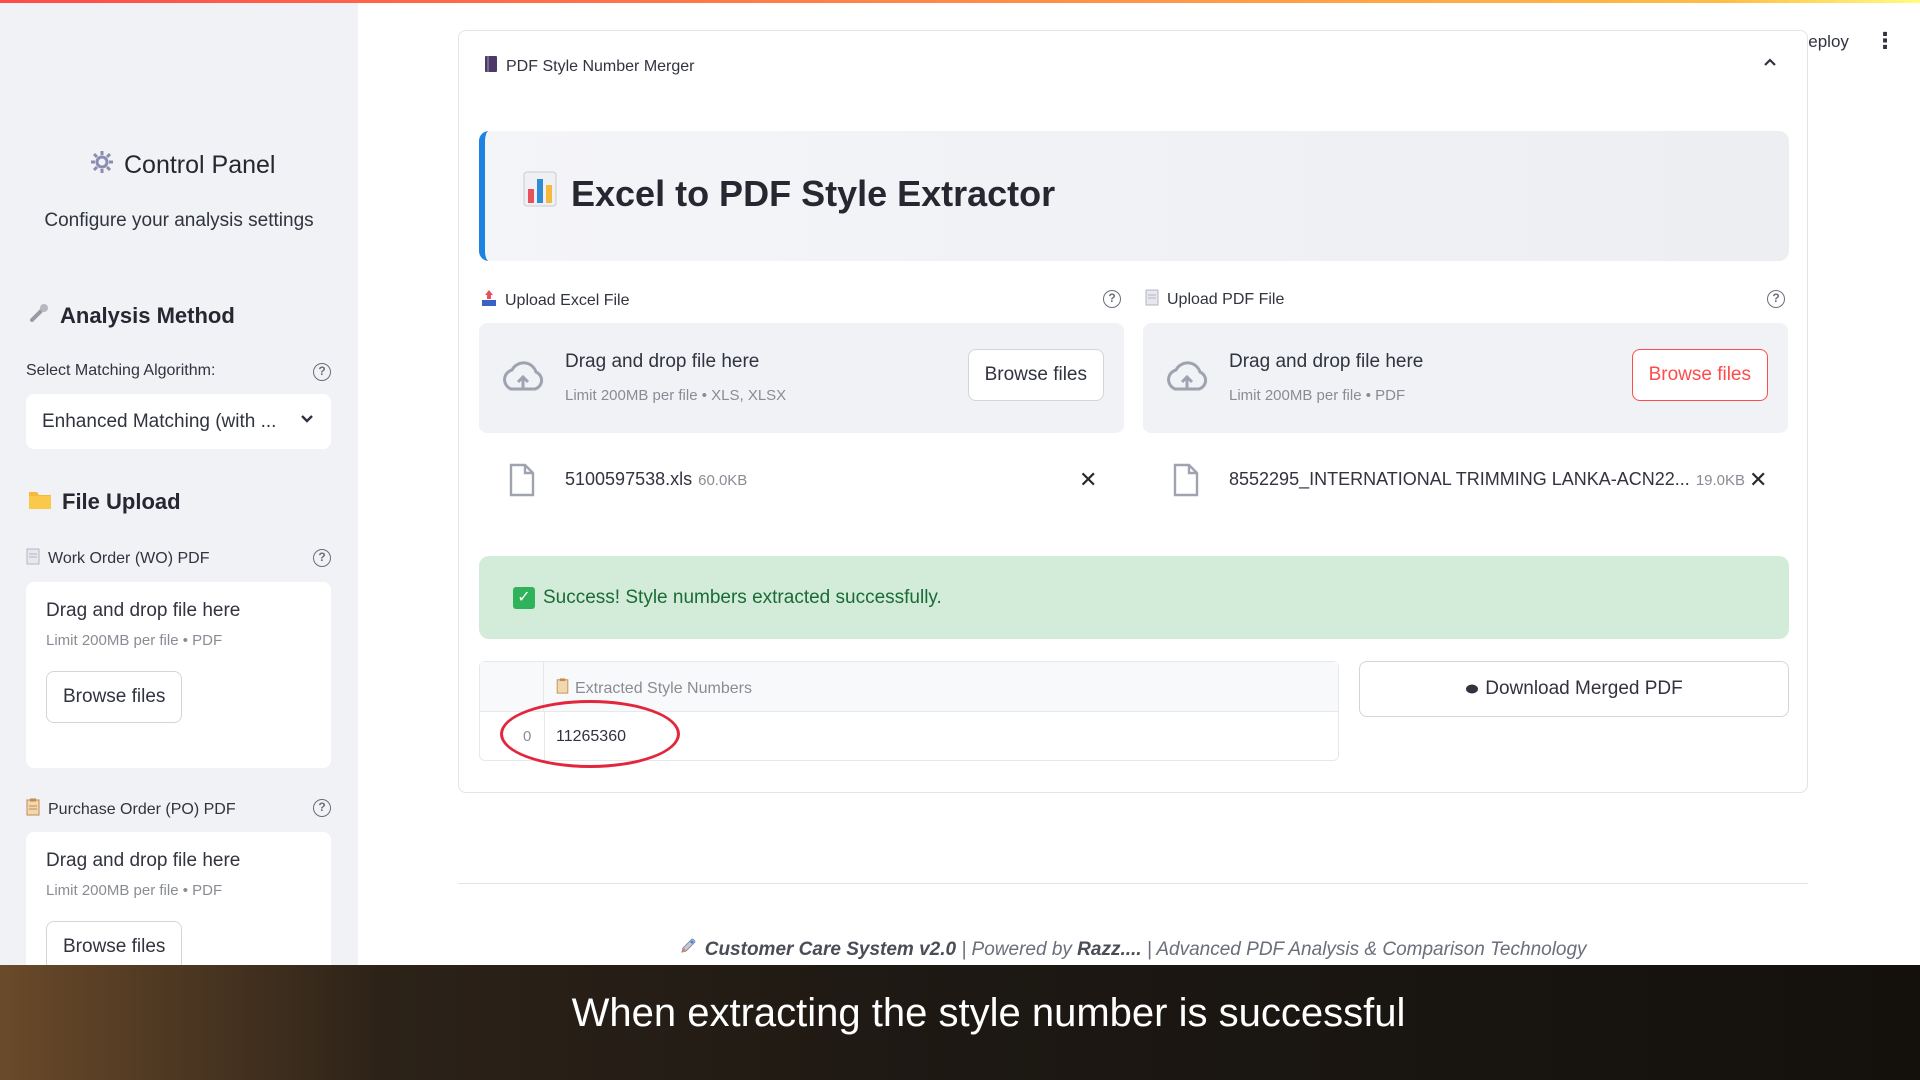 The image size is (1920, 1080). What do you see at coordinates (121, 370) in the screenshot?
I see `select-label: Select Matching Algorithm:` at bounding box center [121, 370].